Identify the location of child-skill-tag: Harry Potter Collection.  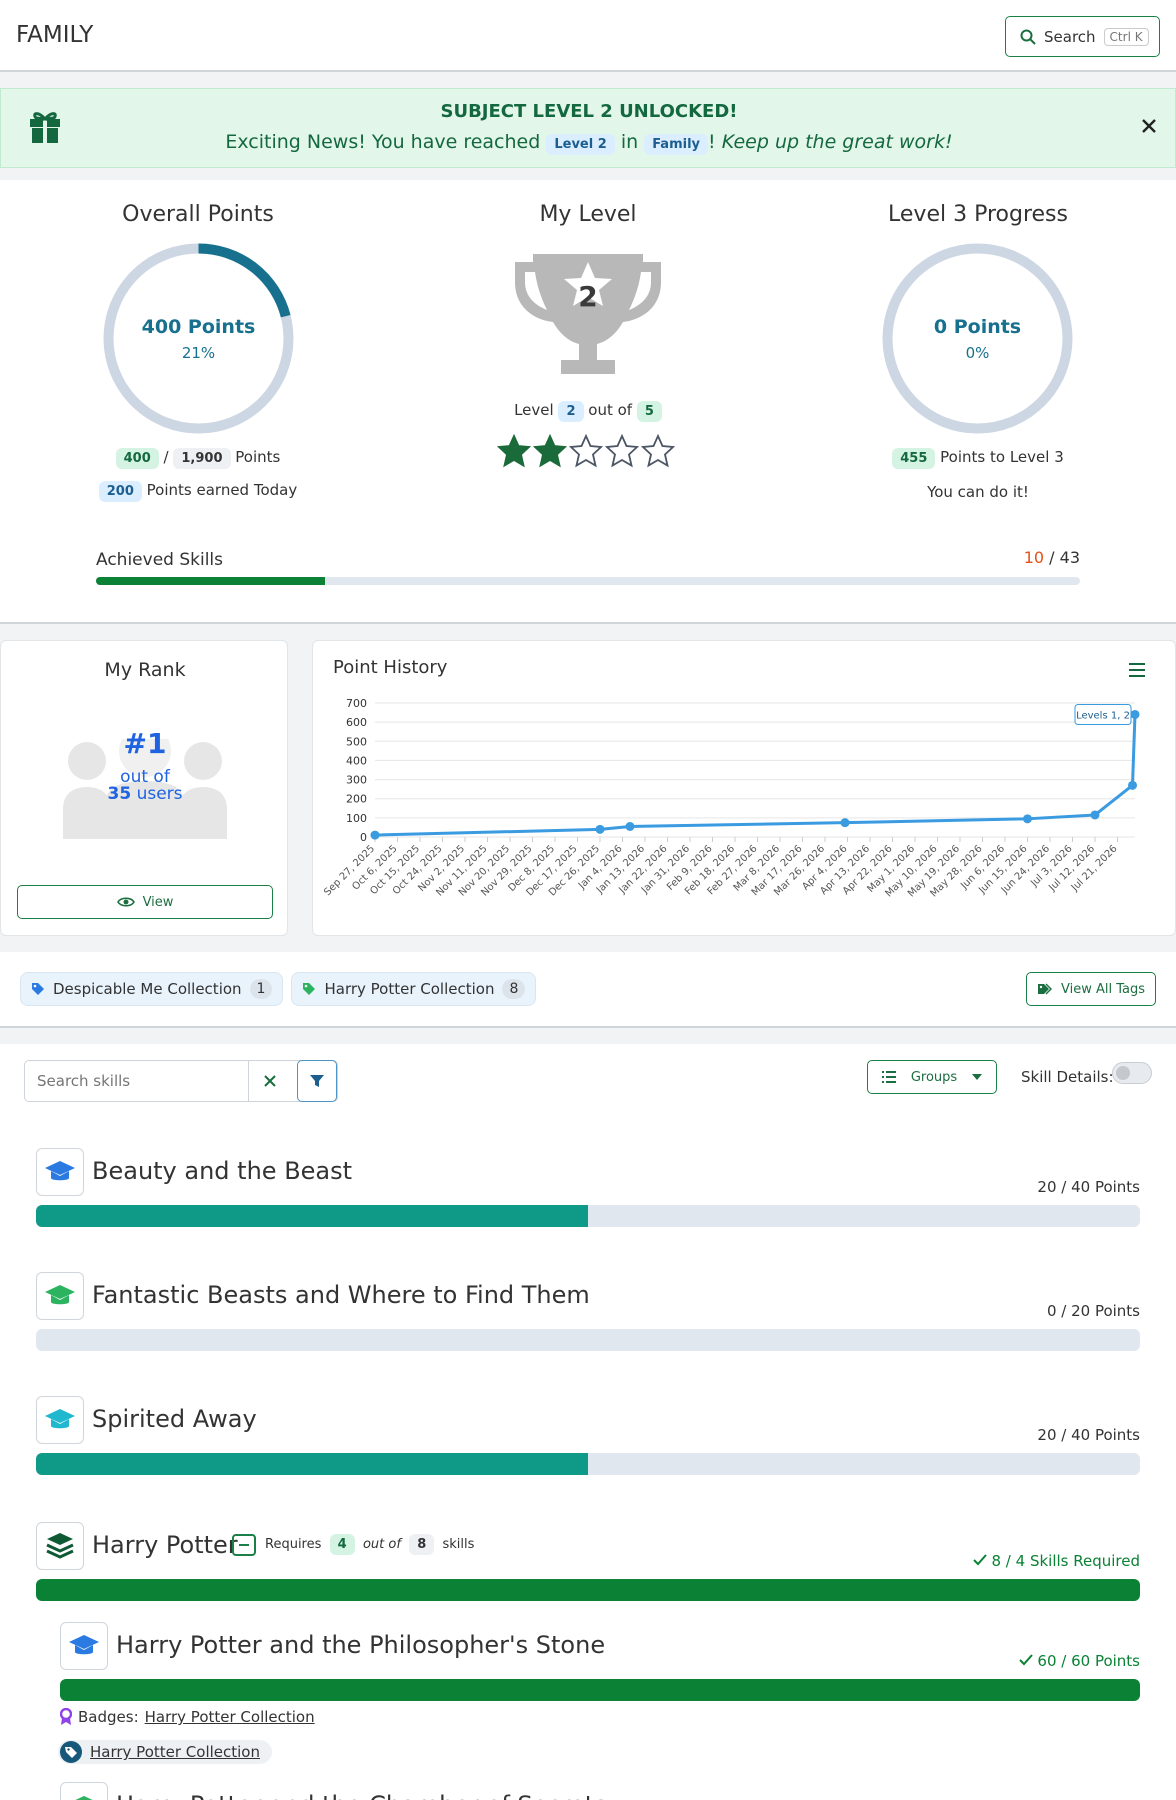
(165, 1752).